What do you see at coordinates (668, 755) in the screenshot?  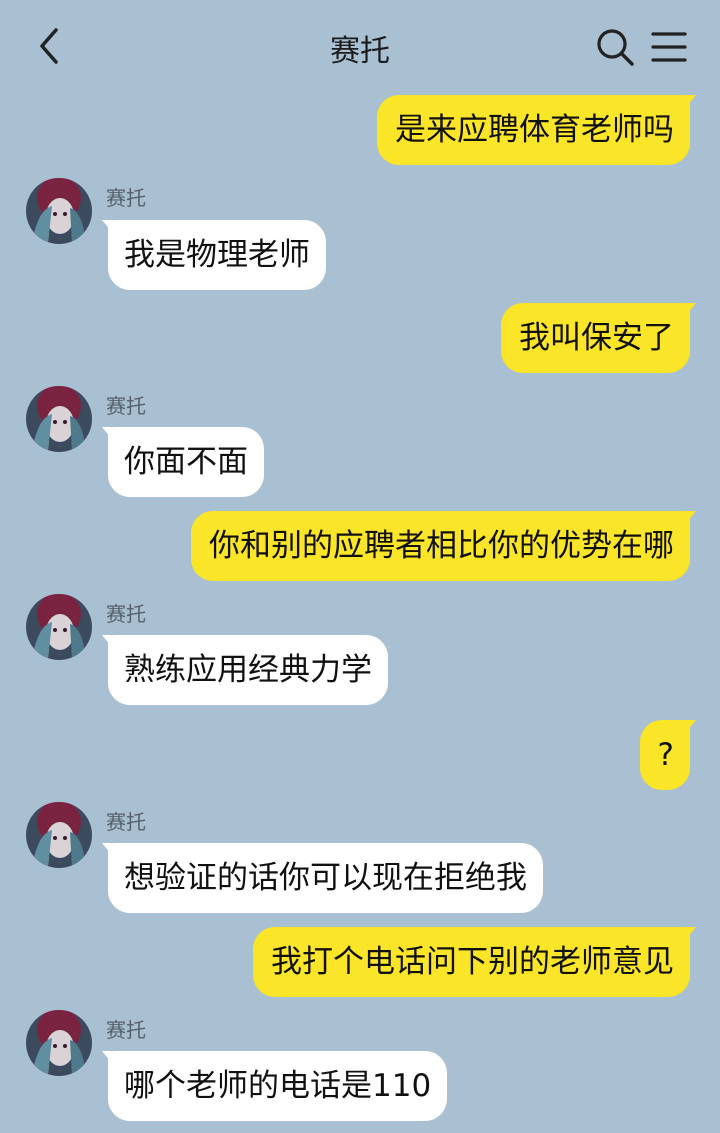 I see `outgoing-message-bubble: ?` at bounding box center [668, 755].